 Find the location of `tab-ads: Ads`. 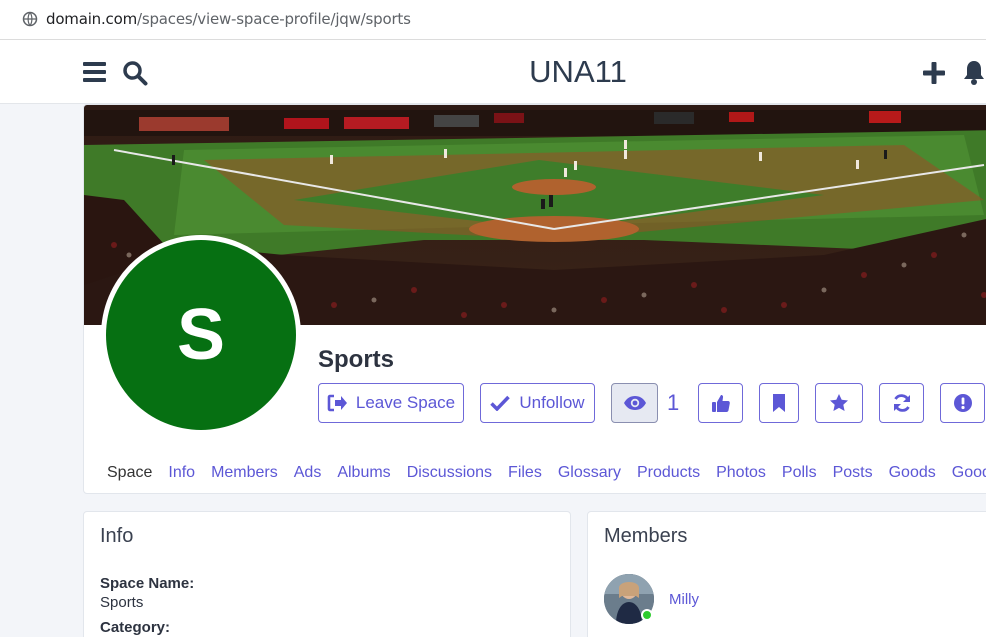

tab-ads: Ads is located at coordinates (308, 473).